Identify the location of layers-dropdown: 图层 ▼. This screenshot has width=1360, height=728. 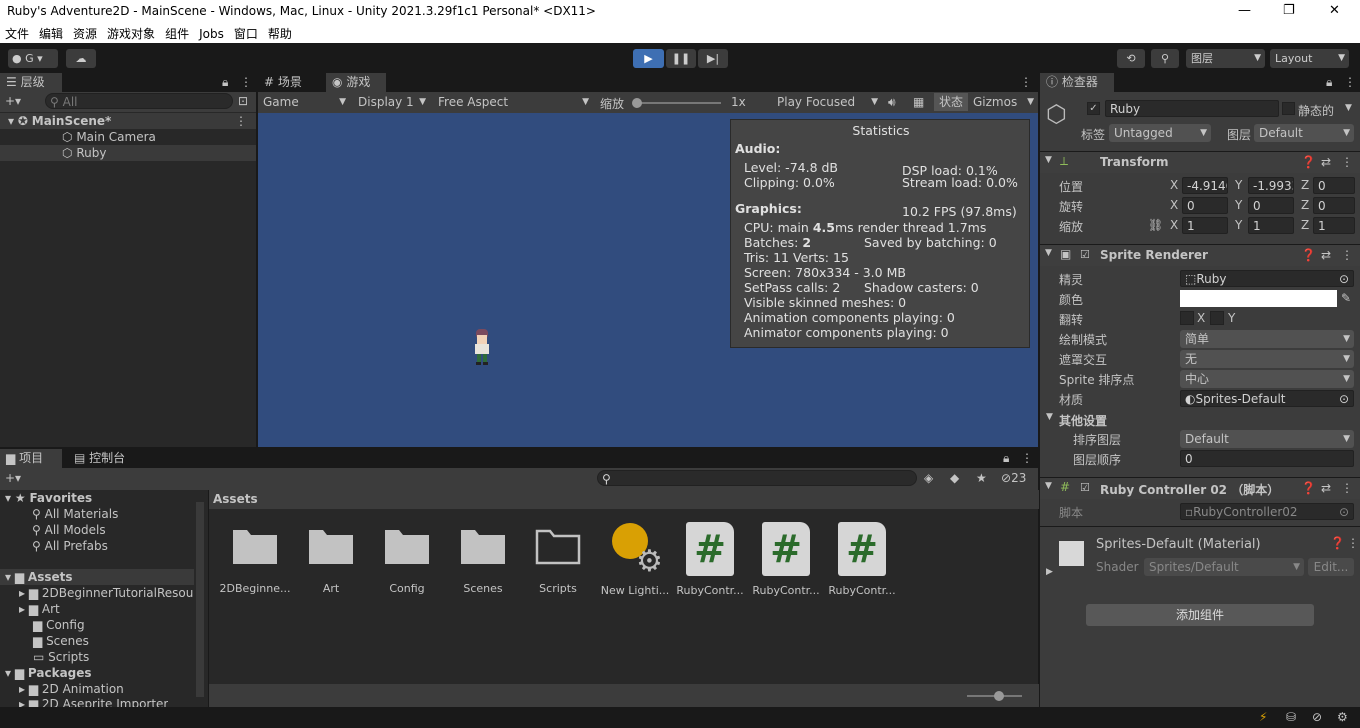
(1225, 58).